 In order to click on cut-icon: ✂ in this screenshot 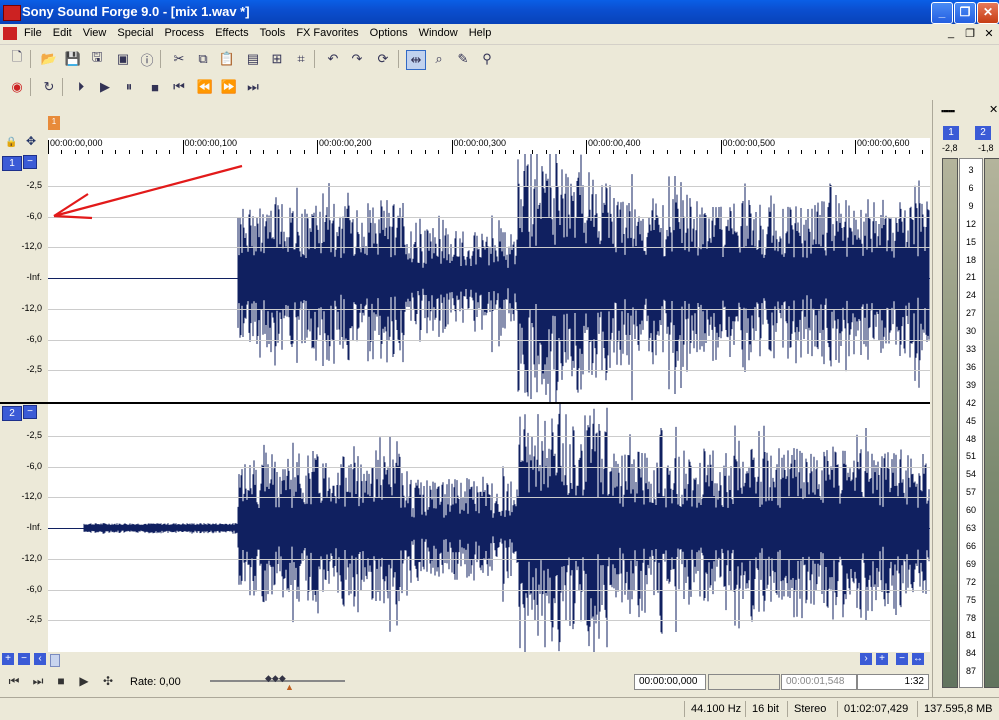, I will do `click(179, 59)`.